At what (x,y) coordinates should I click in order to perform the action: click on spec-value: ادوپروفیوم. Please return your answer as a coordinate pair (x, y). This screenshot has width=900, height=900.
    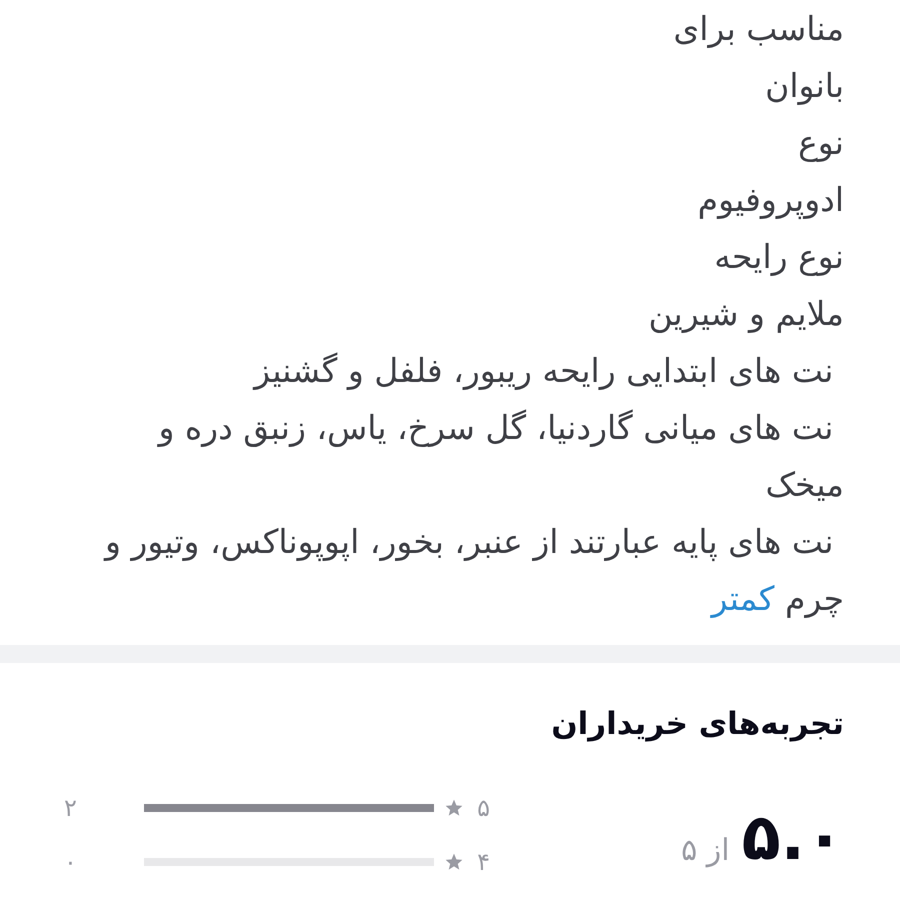
    Looking at the image, I should click on (770, 200).